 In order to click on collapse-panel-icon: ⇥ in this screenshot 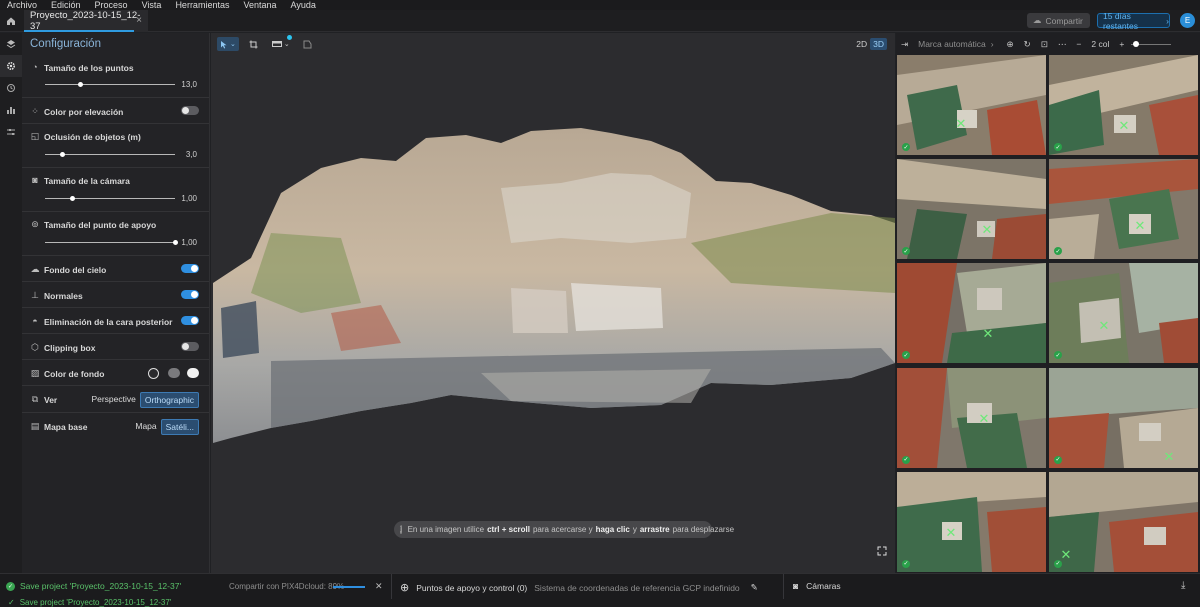, I will do `click(904, 44)`.